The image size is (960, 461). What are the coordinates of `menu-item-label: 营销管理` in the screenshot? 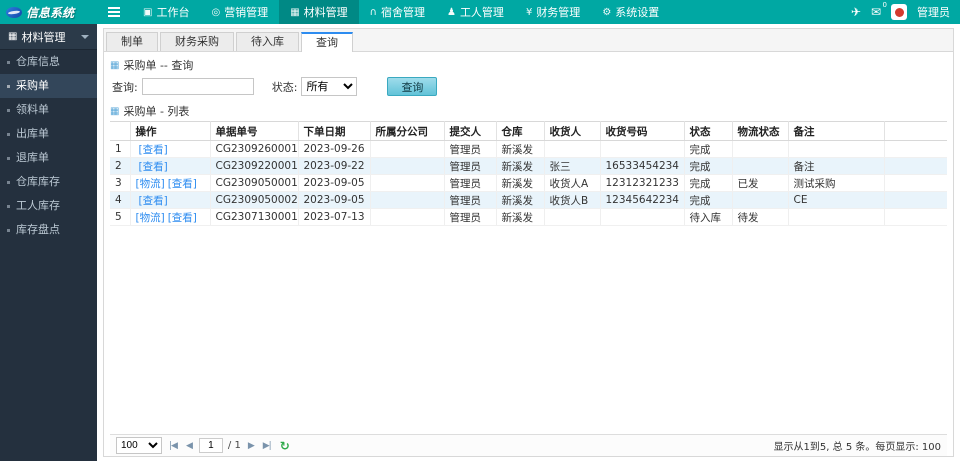 It's located at (246, 12).